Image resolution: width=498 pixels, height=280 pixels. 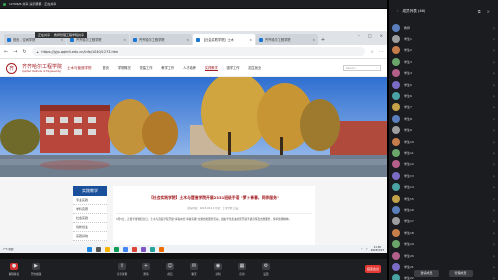 What do you see at coordinates (266, 269) in the screenshot?
I see `settings-button: ⚙ 设置` at bounding box center [266, 269].